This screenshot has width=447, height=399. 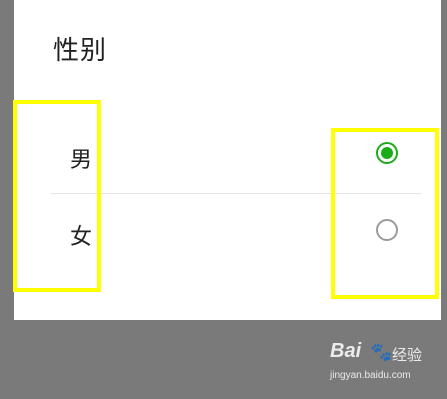 What do you see at coordinates (381, 352) in the screenshot?
I see `paw-icon: 🐾` at bounding box center [381, 352].